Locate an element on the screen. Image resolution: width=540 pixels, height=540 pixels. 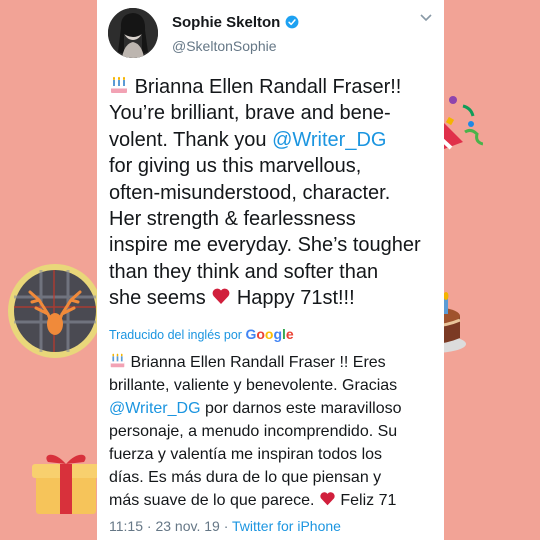
line-text: personaje, a menudo incomprendido. Su is located at coordinates (253, 431).